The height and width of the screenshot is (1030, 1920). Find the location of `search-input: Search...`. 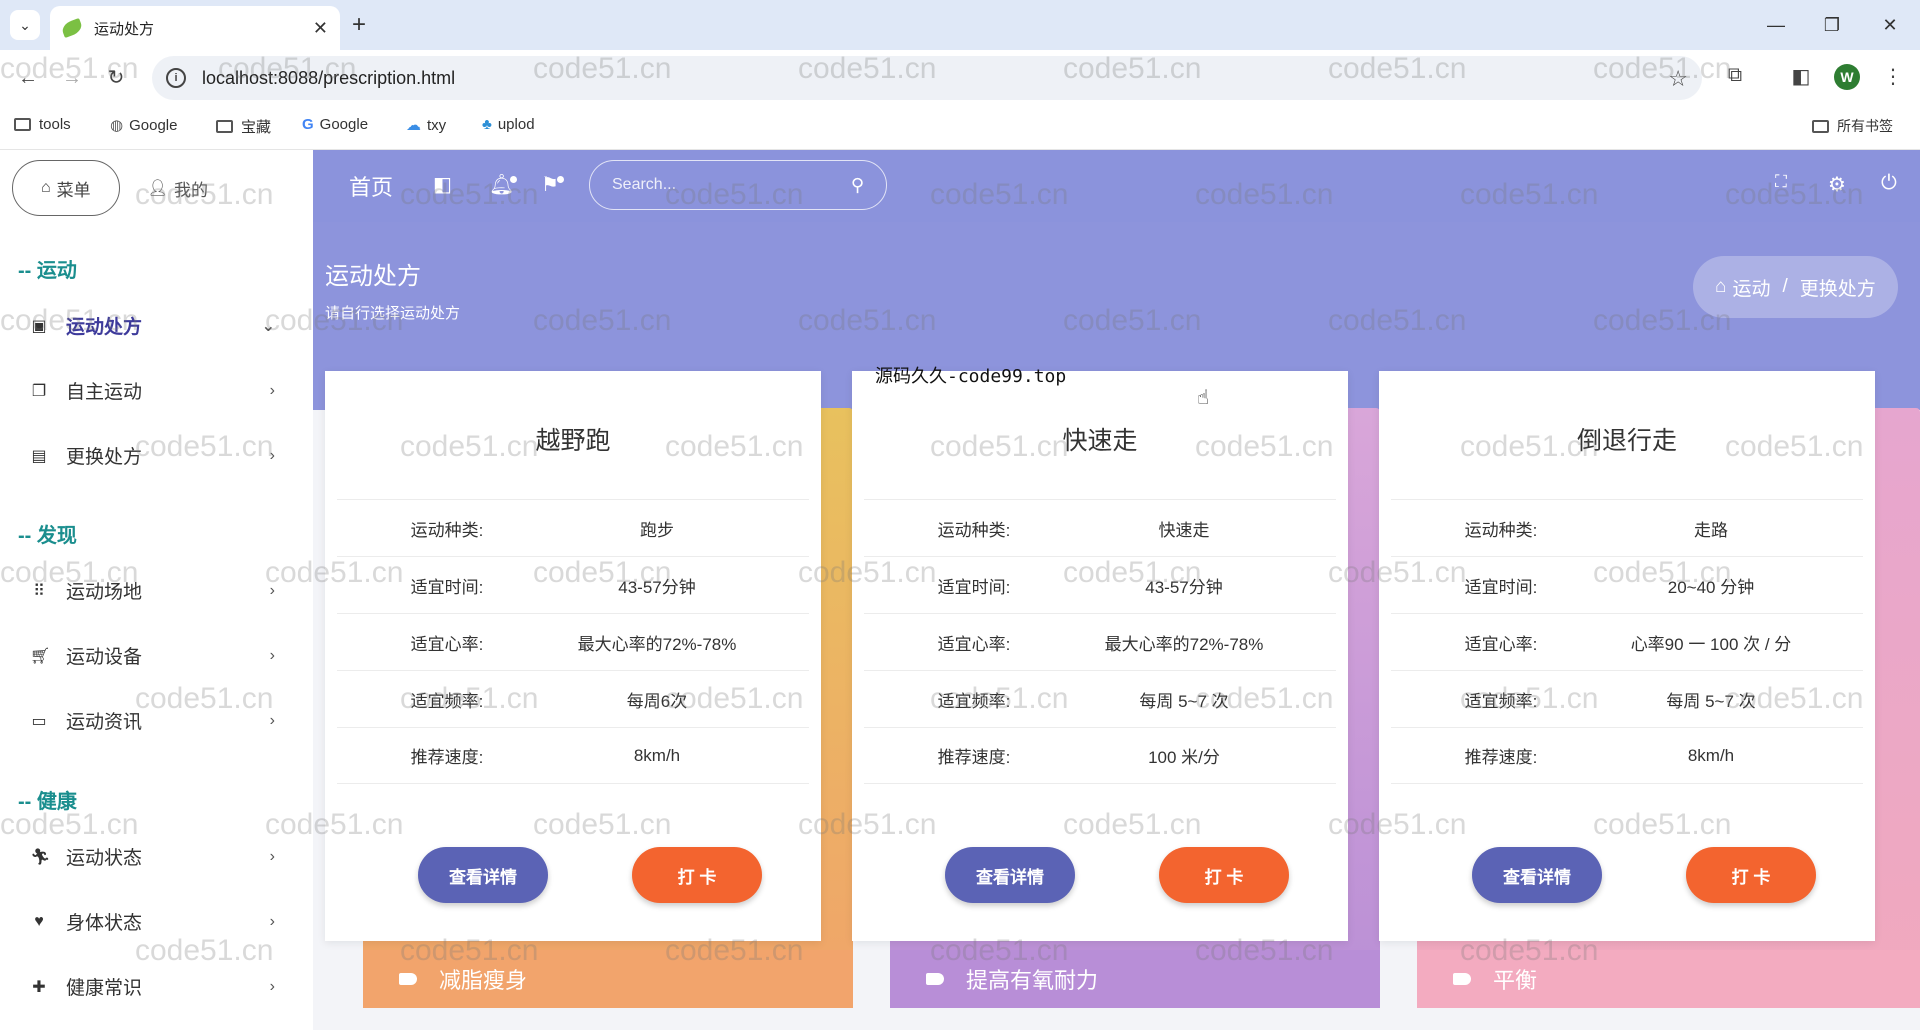

search-input: Search... is located at coordinates (731, 185).